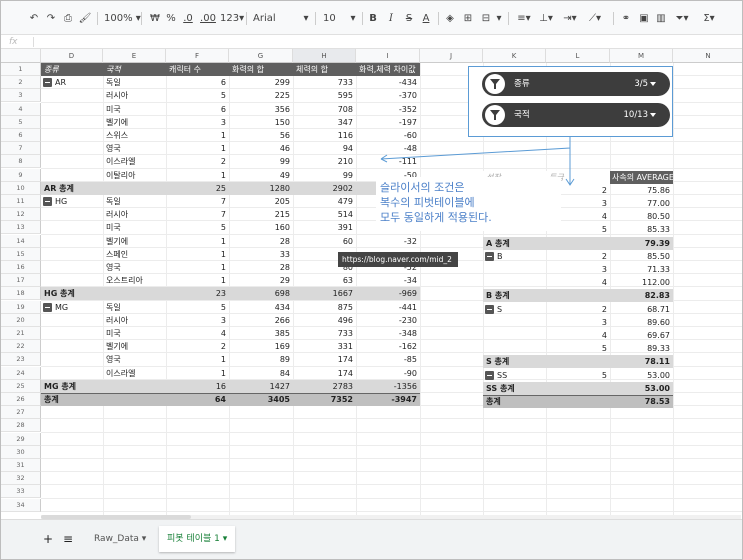 This screenshot has width=743, height=560. Describe the element at coordinates (477, 161) in the screenshot. I see `annotation-arrows` at that location.